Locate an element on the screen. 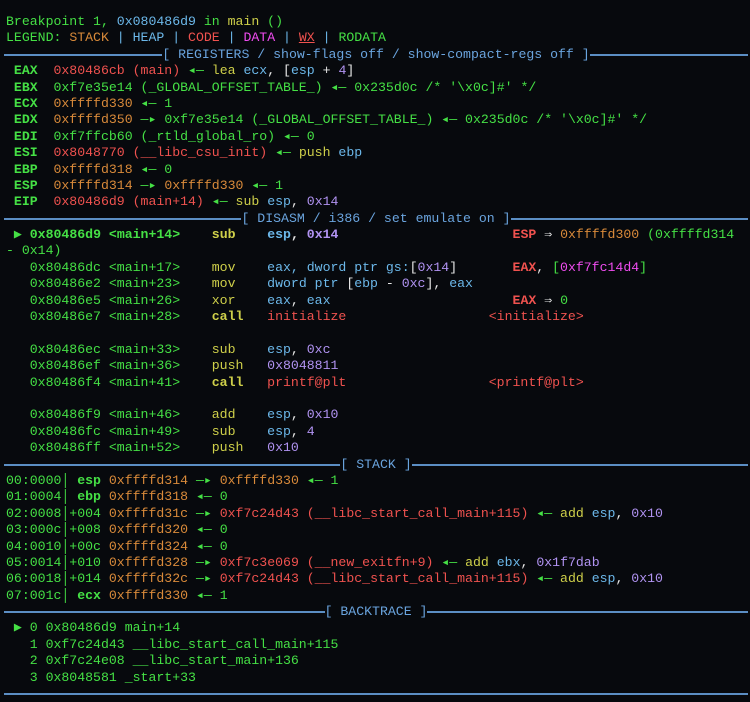 This screenshot has width=750, height=702. text-segment: 0xffffd314 is located at coordinates (148, 480).